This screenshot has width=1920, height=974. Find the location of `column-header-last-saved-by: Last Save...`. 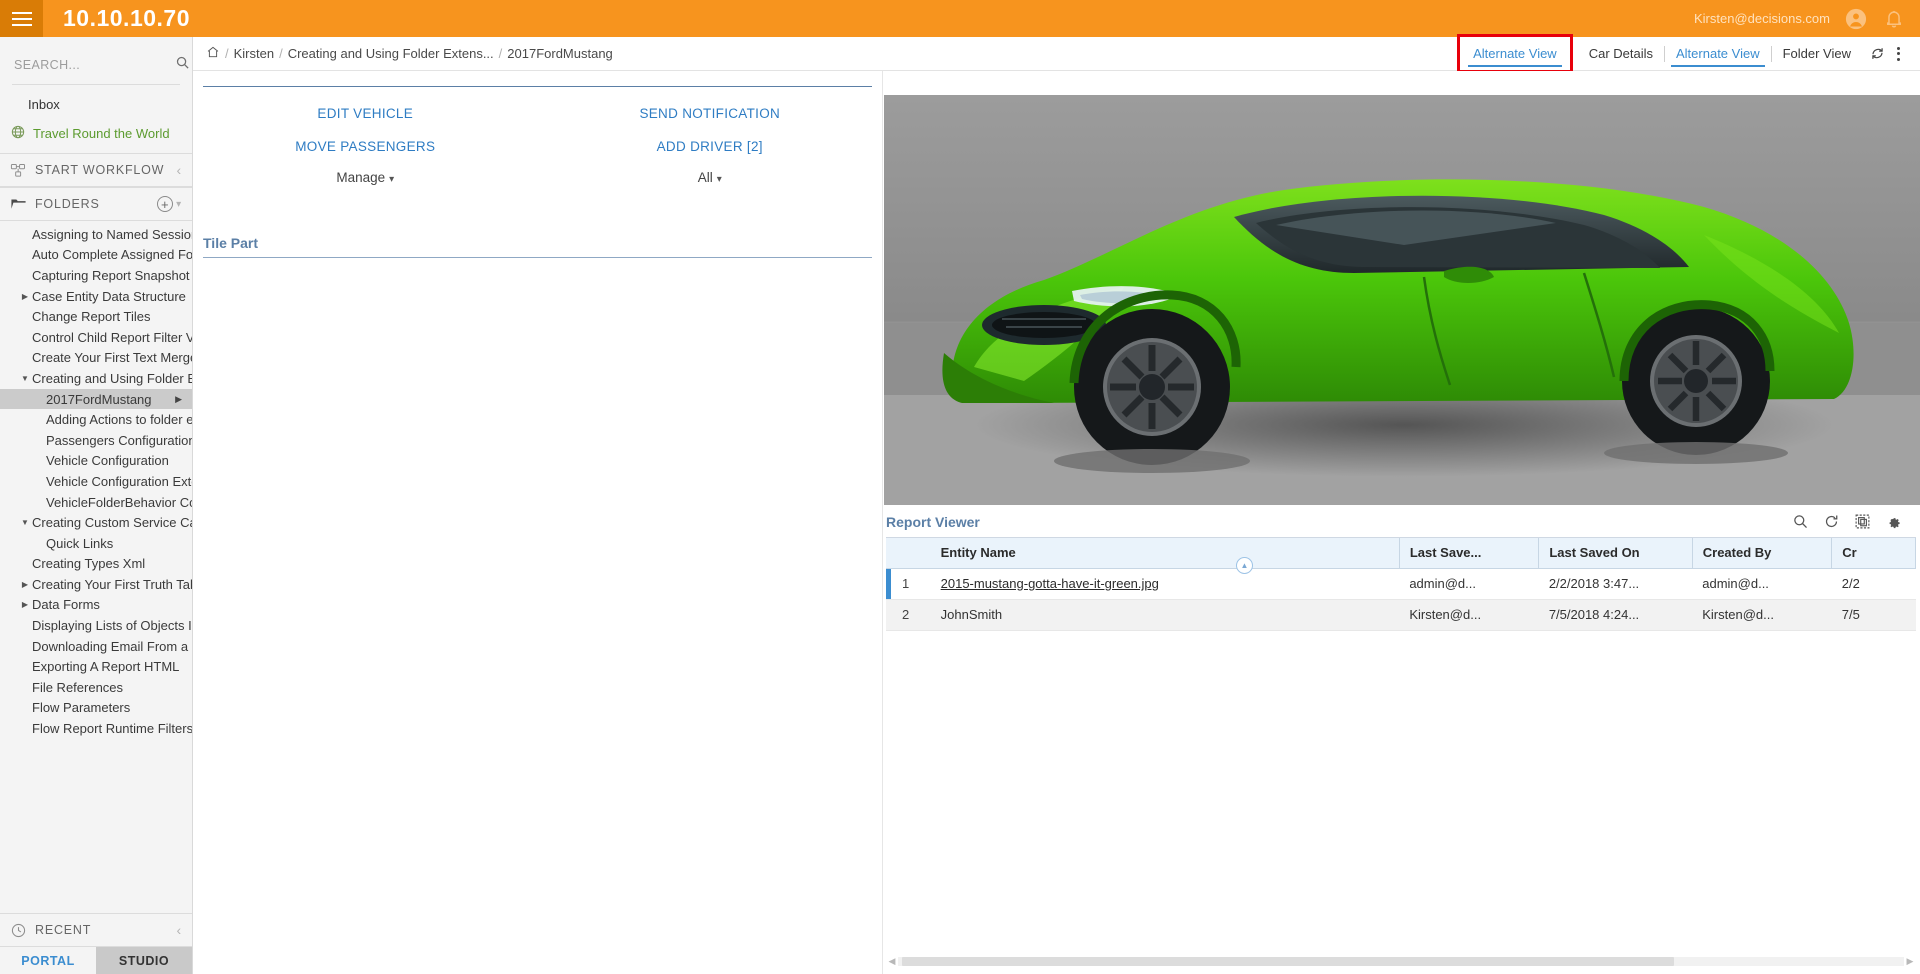

column-header-last-saved-by: Last Save... is located at coordinates (1469, 553).